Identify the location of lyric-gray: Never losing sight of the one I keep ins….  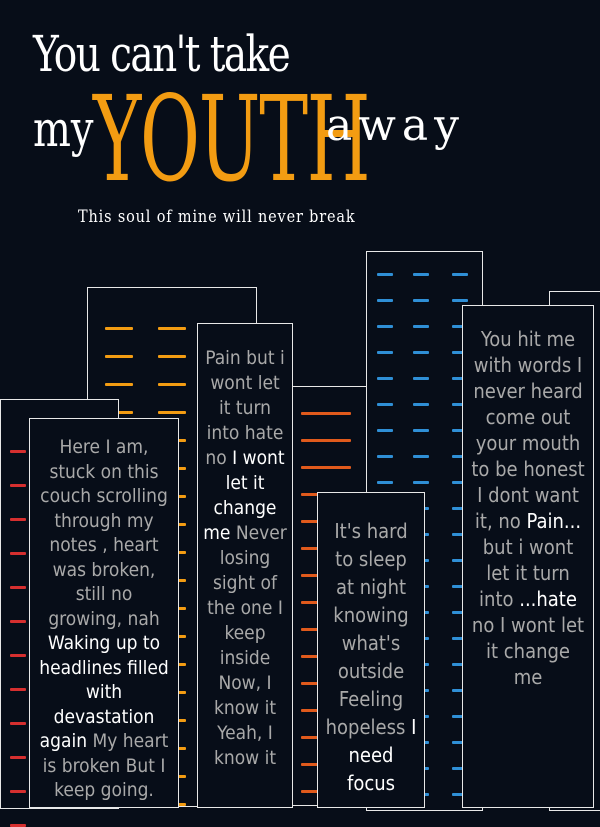
(247, 645).